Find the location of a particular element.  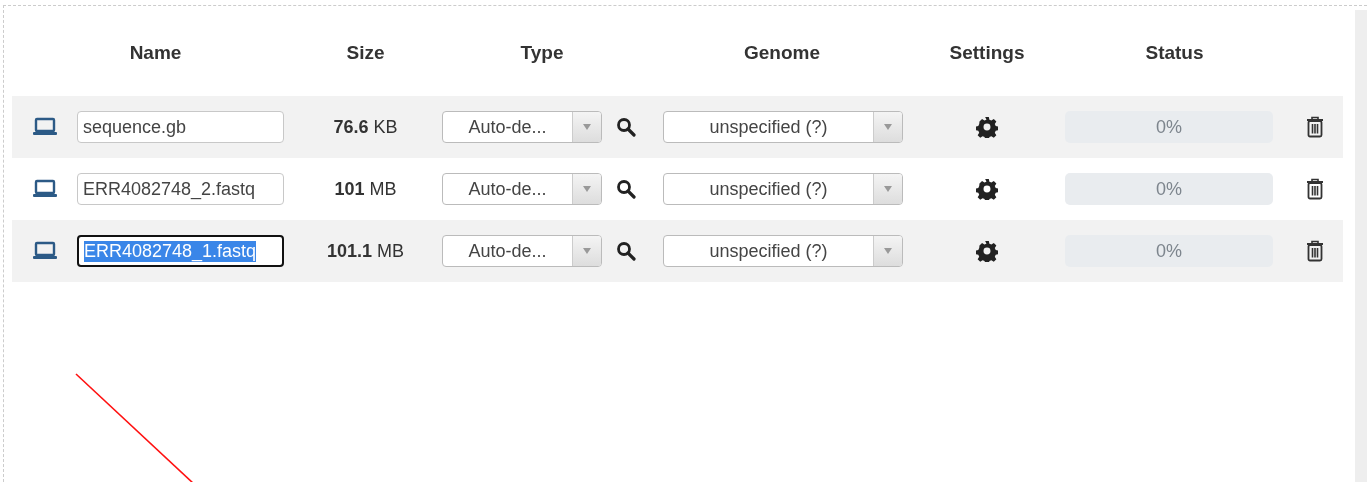

column-header: Name is located at coordinates (155, 53).